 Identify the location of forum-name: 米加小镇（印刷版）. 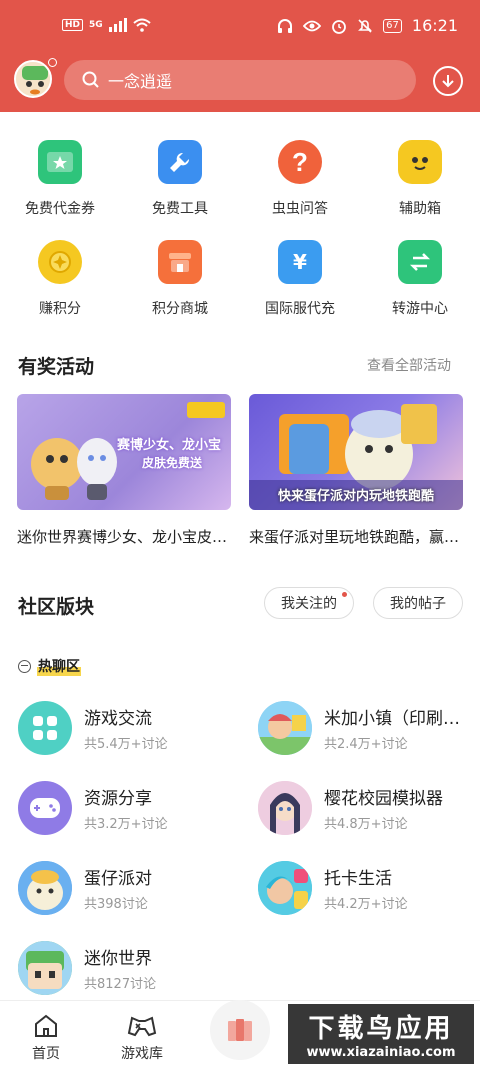
(394, 719).